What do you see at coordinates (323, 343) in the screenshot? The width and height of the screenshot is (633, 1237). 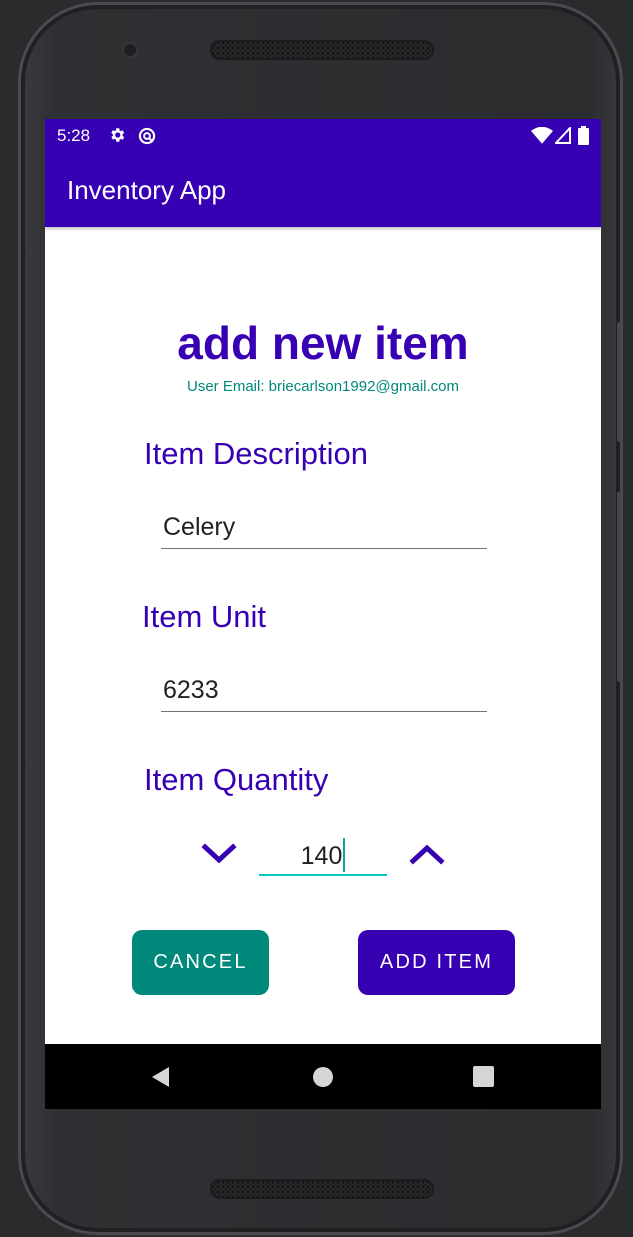 I see `page-title: add new item` at bounding box center [323, 343].